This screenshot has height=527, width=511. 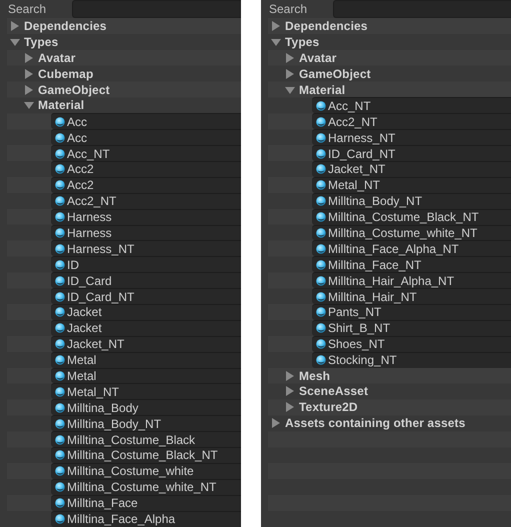 I want to click on asset-item: Milltina_Hair_NT, so click(x=411, y=296).